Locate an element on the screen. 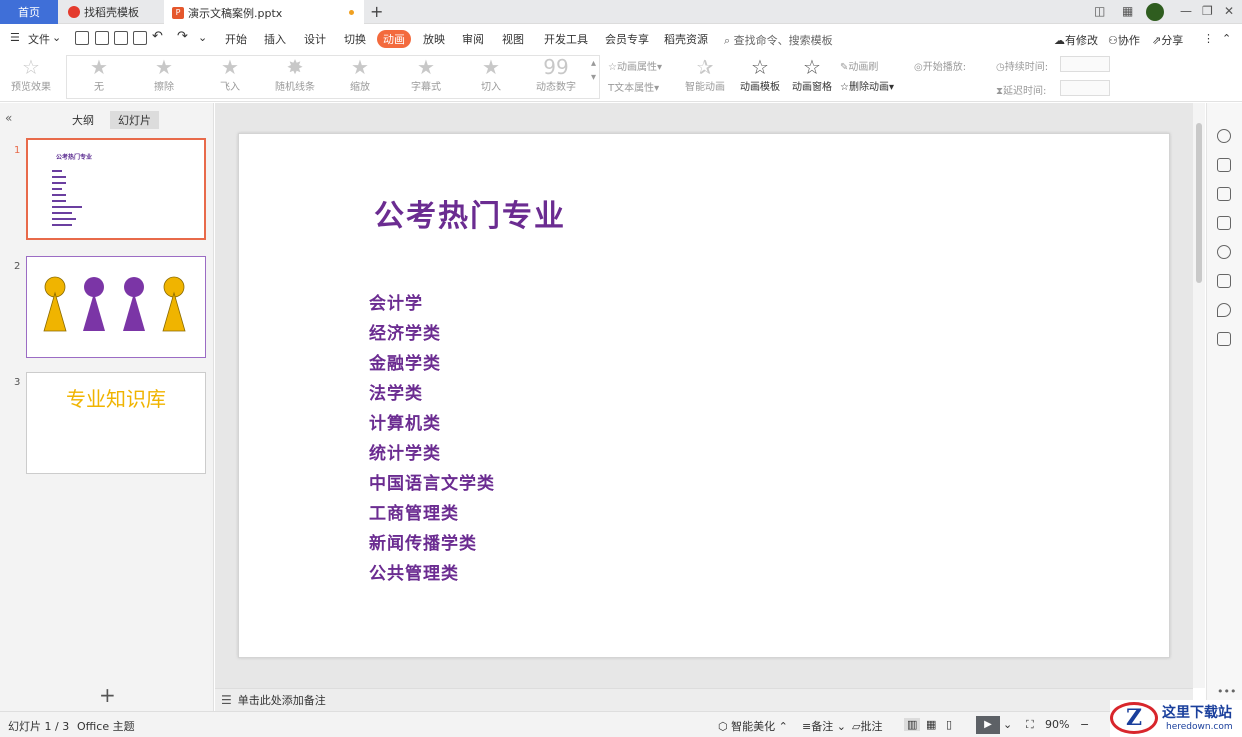  anim-peek-in: ★ 切入 is located at coordinates (491, 74).